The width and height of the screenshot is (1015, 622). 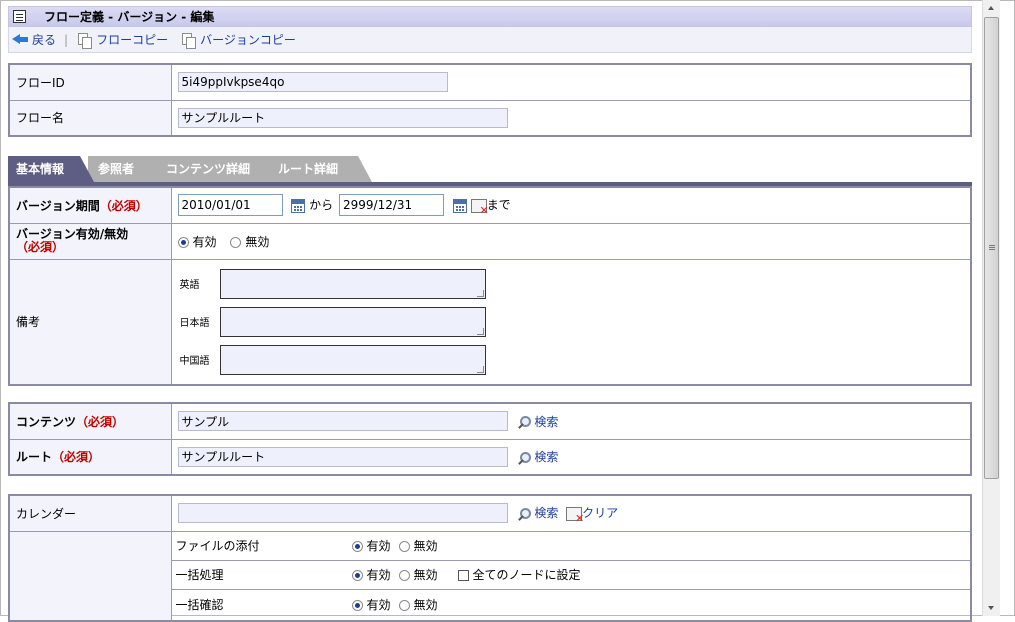 I want to click on document-icon, so click(x=19, y=16).